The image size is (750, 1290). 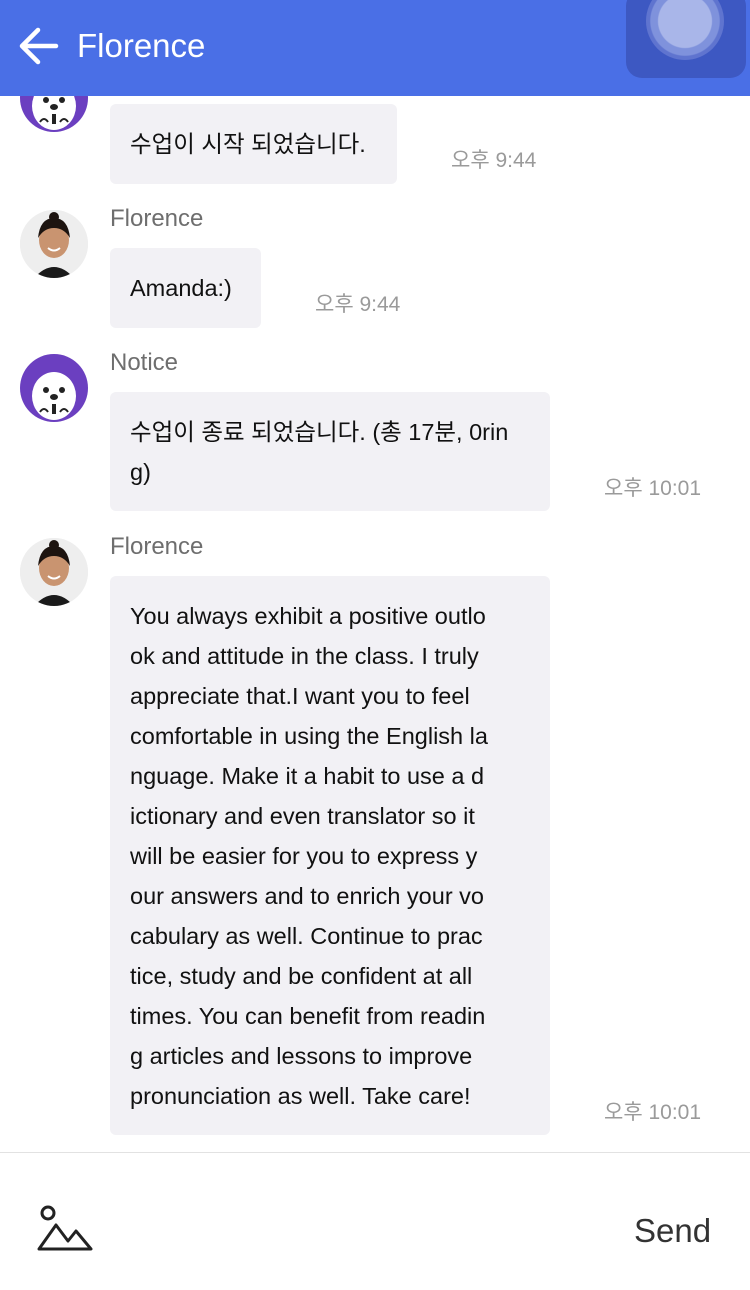 I want to click on back-button, so click(x=40, y=46).